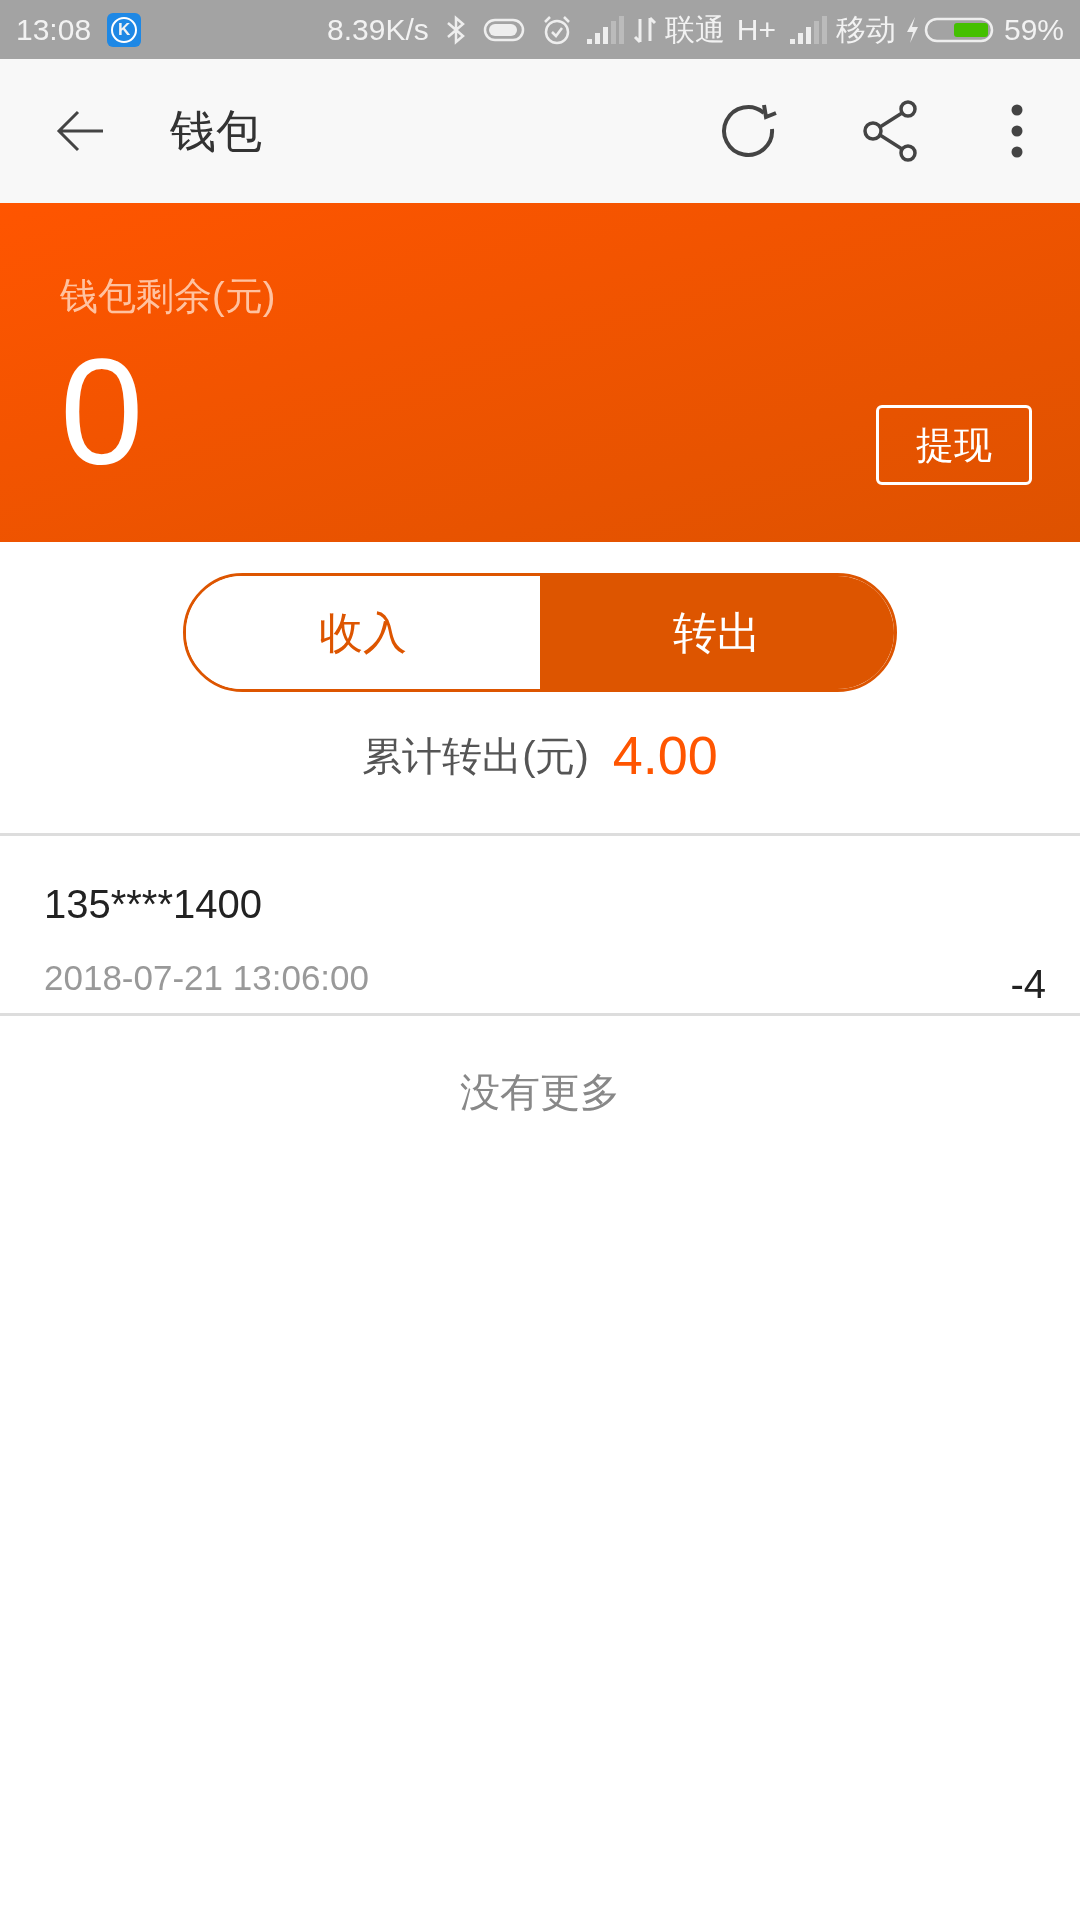 The width and height of the screenshot is (1080, 1920). What do you see at coordinates (954, 445) in the screenshot?
I see `withdraw-button: 提现` at bounding box center [954, 445].